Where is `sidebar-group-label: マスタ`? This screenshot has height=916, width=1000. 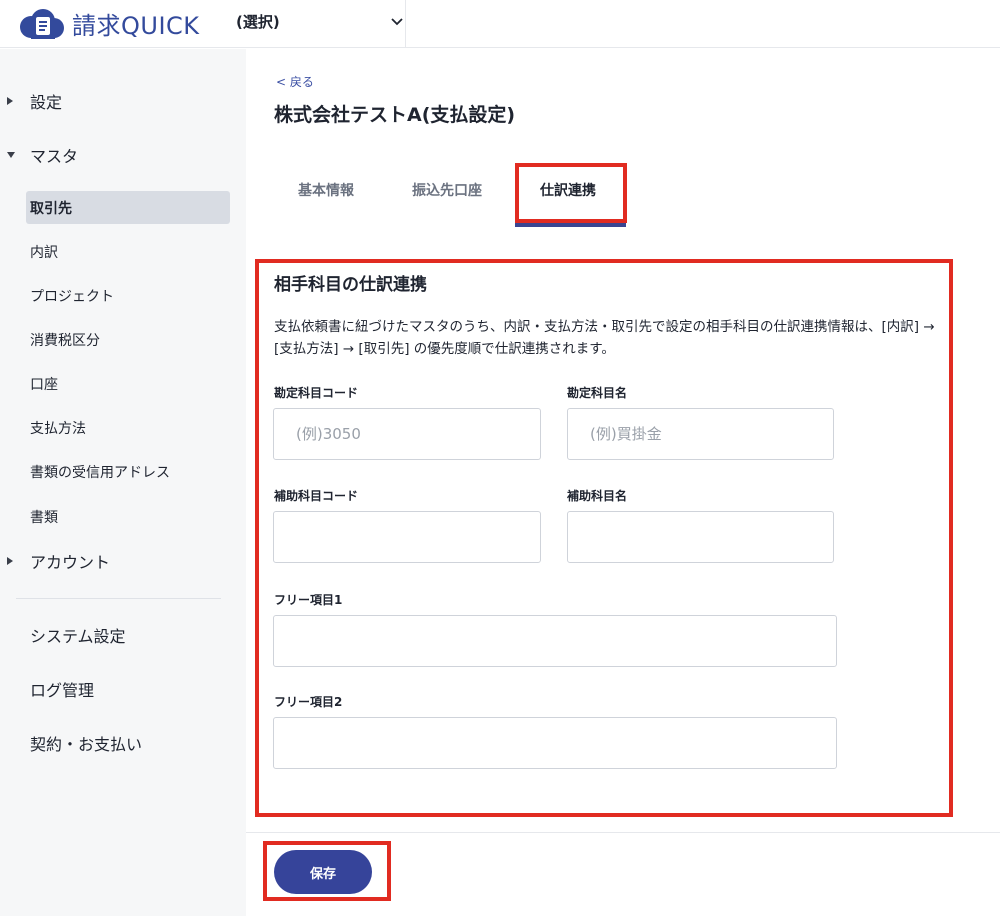
sidebar-group-label: マスタ is located at coordinates (54, 156).